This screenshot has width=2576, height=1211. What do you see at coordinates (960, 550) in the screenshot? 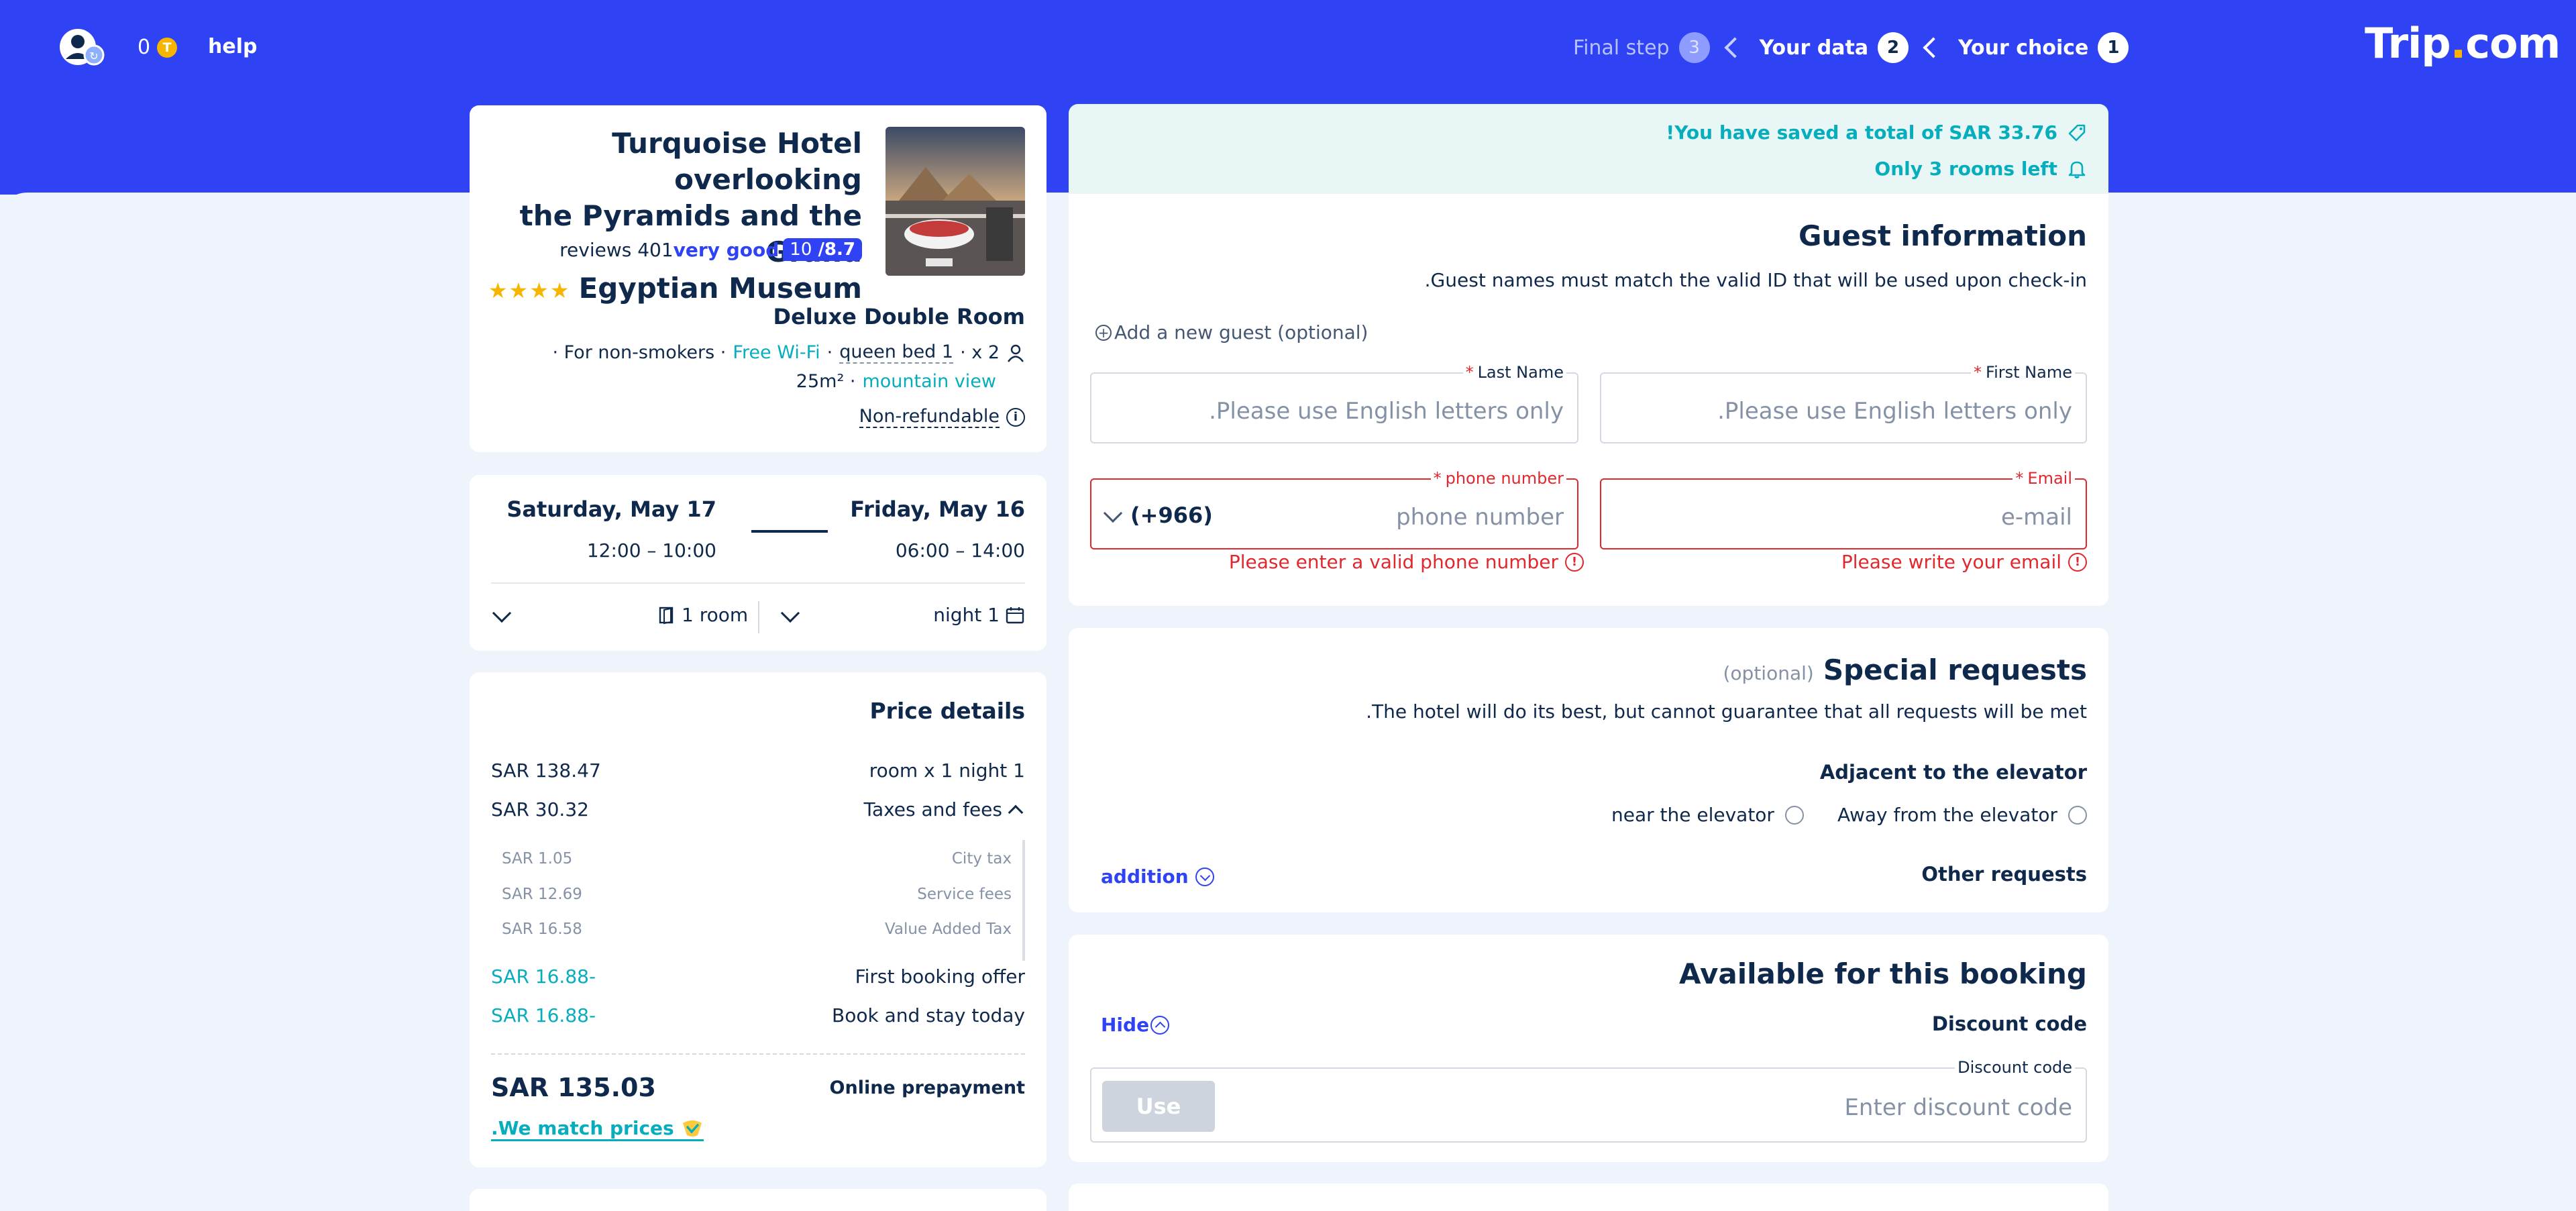
I see `date-time: 06:00 – 14:00` at bounding box center [960, 550].